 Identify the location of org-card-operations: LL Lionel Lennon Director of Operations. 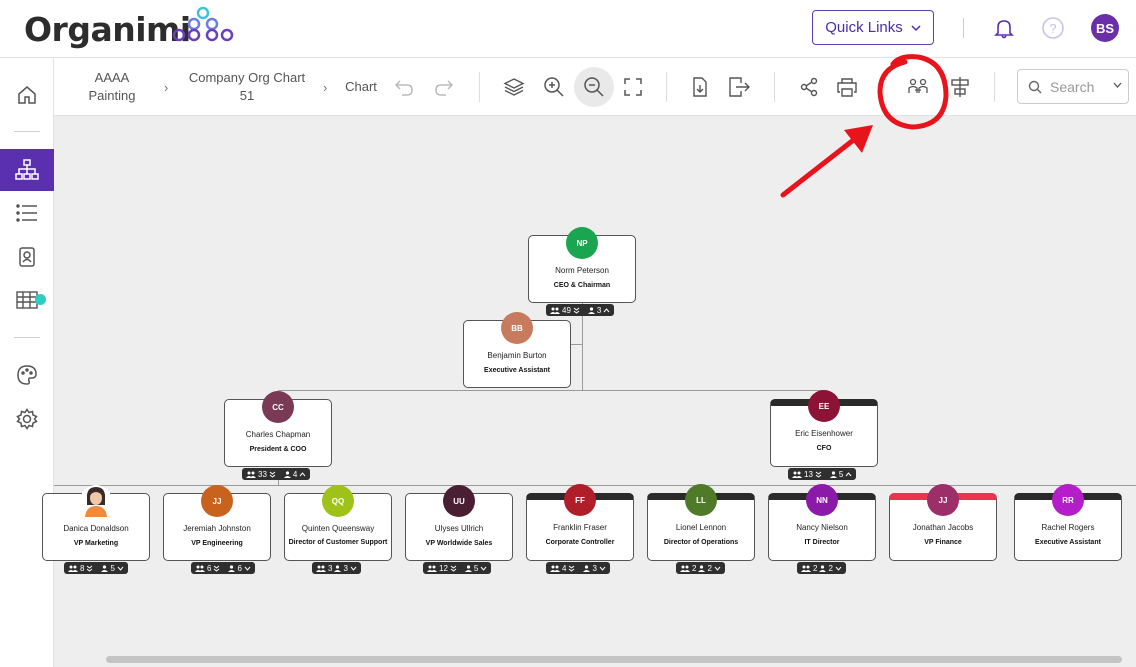
(701, 522).